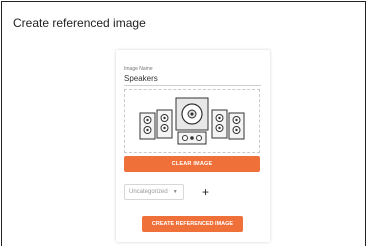 The width and height of the screenshot is (368, 247). I want to click on image-name-input: Speakers, so click(141, 78).